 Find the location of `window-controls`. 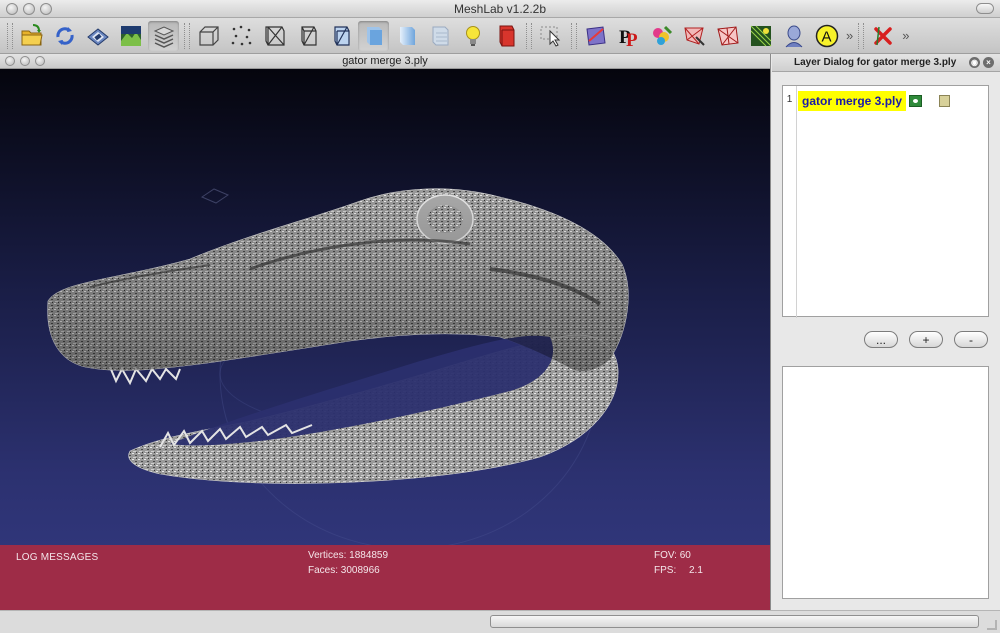

window-controls is located at coordinates (29, 9).